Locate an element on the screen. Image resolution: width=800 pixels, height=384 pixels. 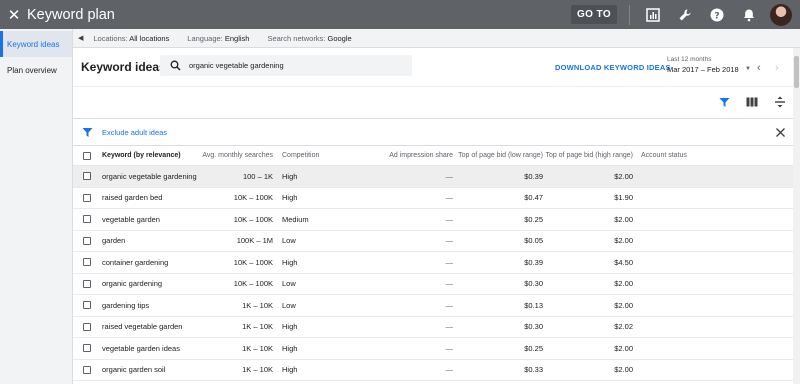
column-header-competition: Competition is located at coordinates (300, 155).